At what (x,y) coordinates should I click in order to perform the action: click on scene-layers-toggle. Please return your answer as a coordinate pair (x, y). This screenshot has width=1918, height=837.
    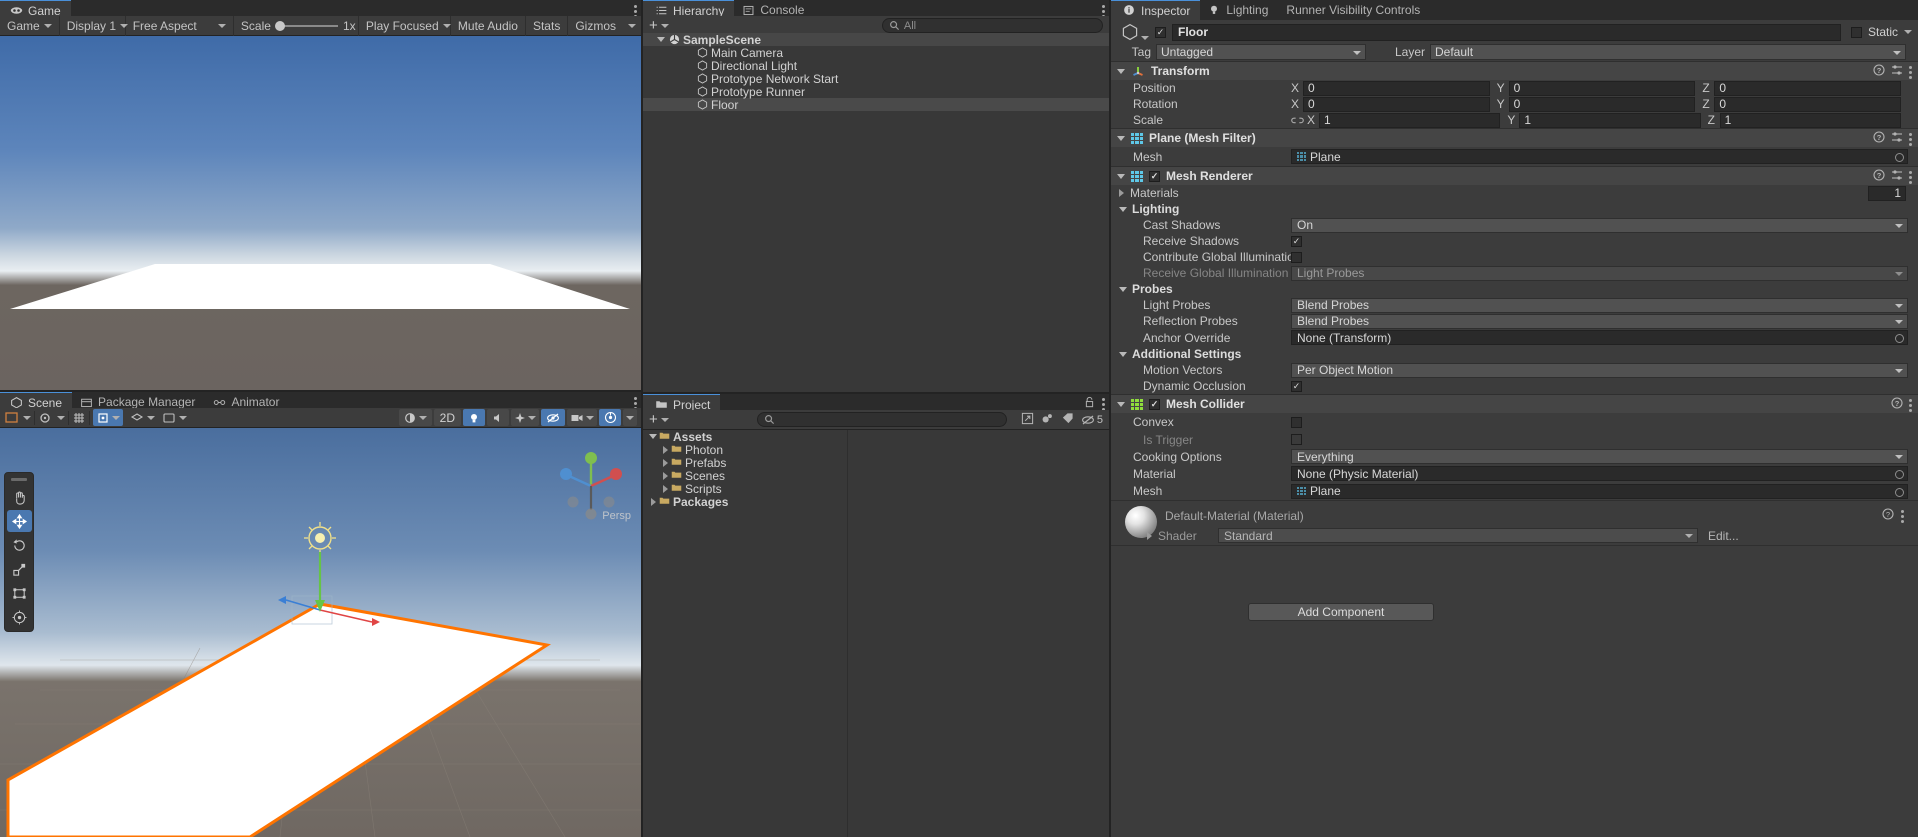
    Looking at the image, I should click on (142, 418).